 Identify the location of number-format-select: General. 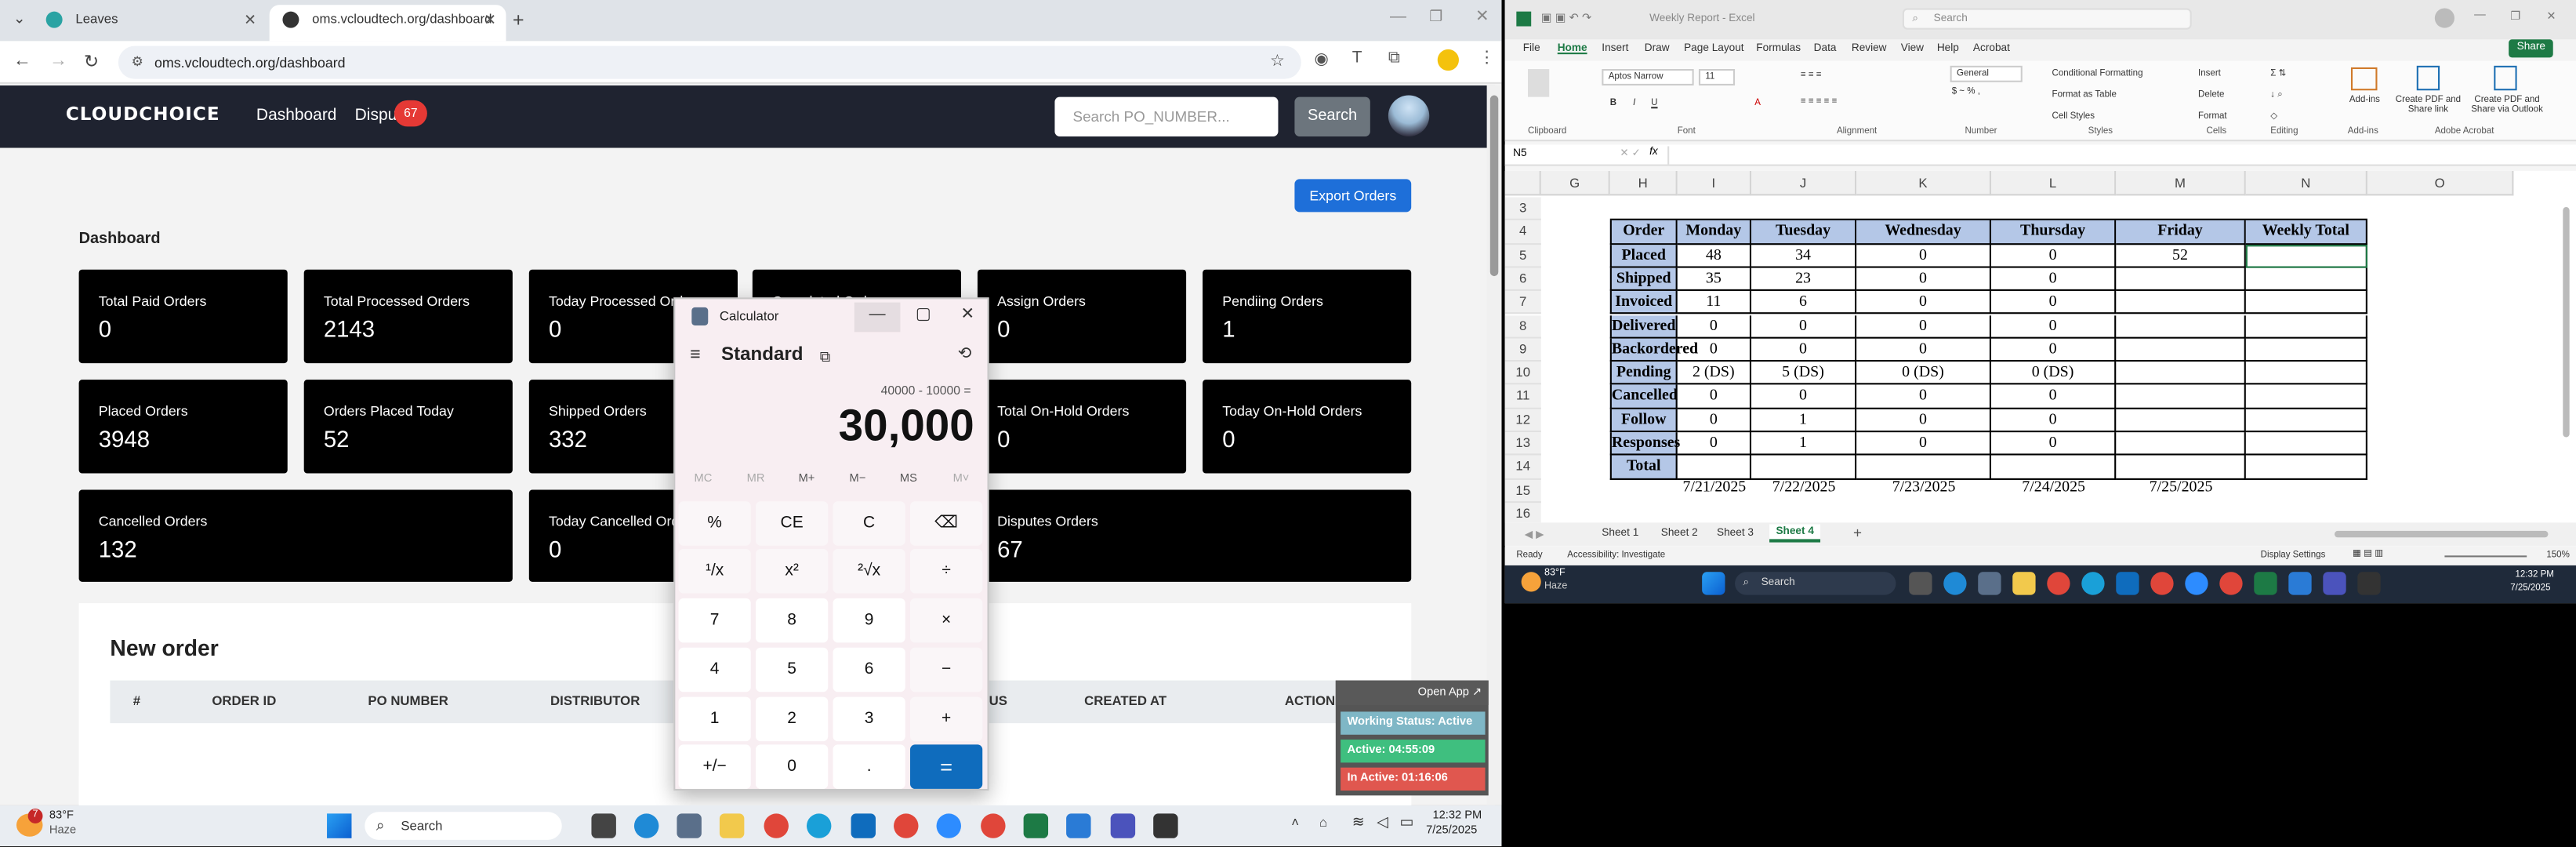
(1987, 73).